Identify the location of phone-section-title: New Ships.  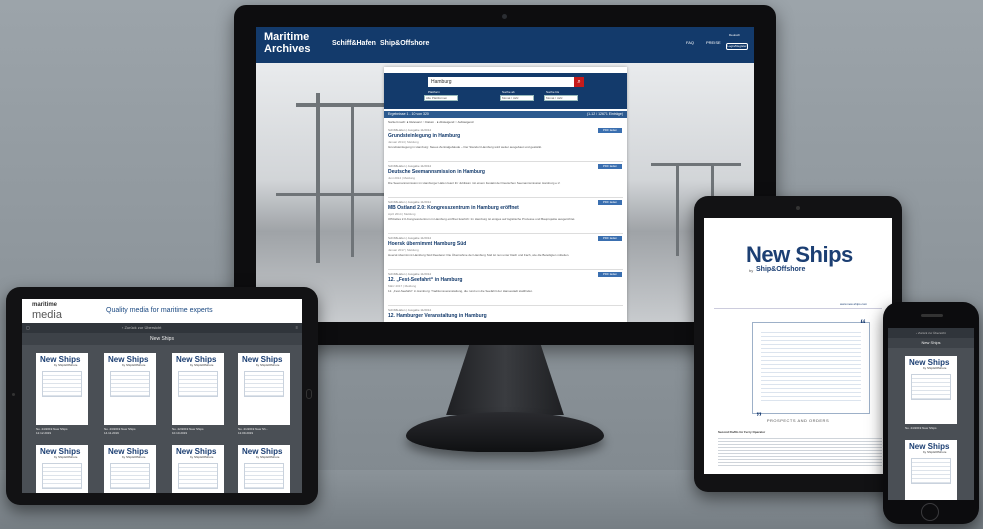
(931, 343).